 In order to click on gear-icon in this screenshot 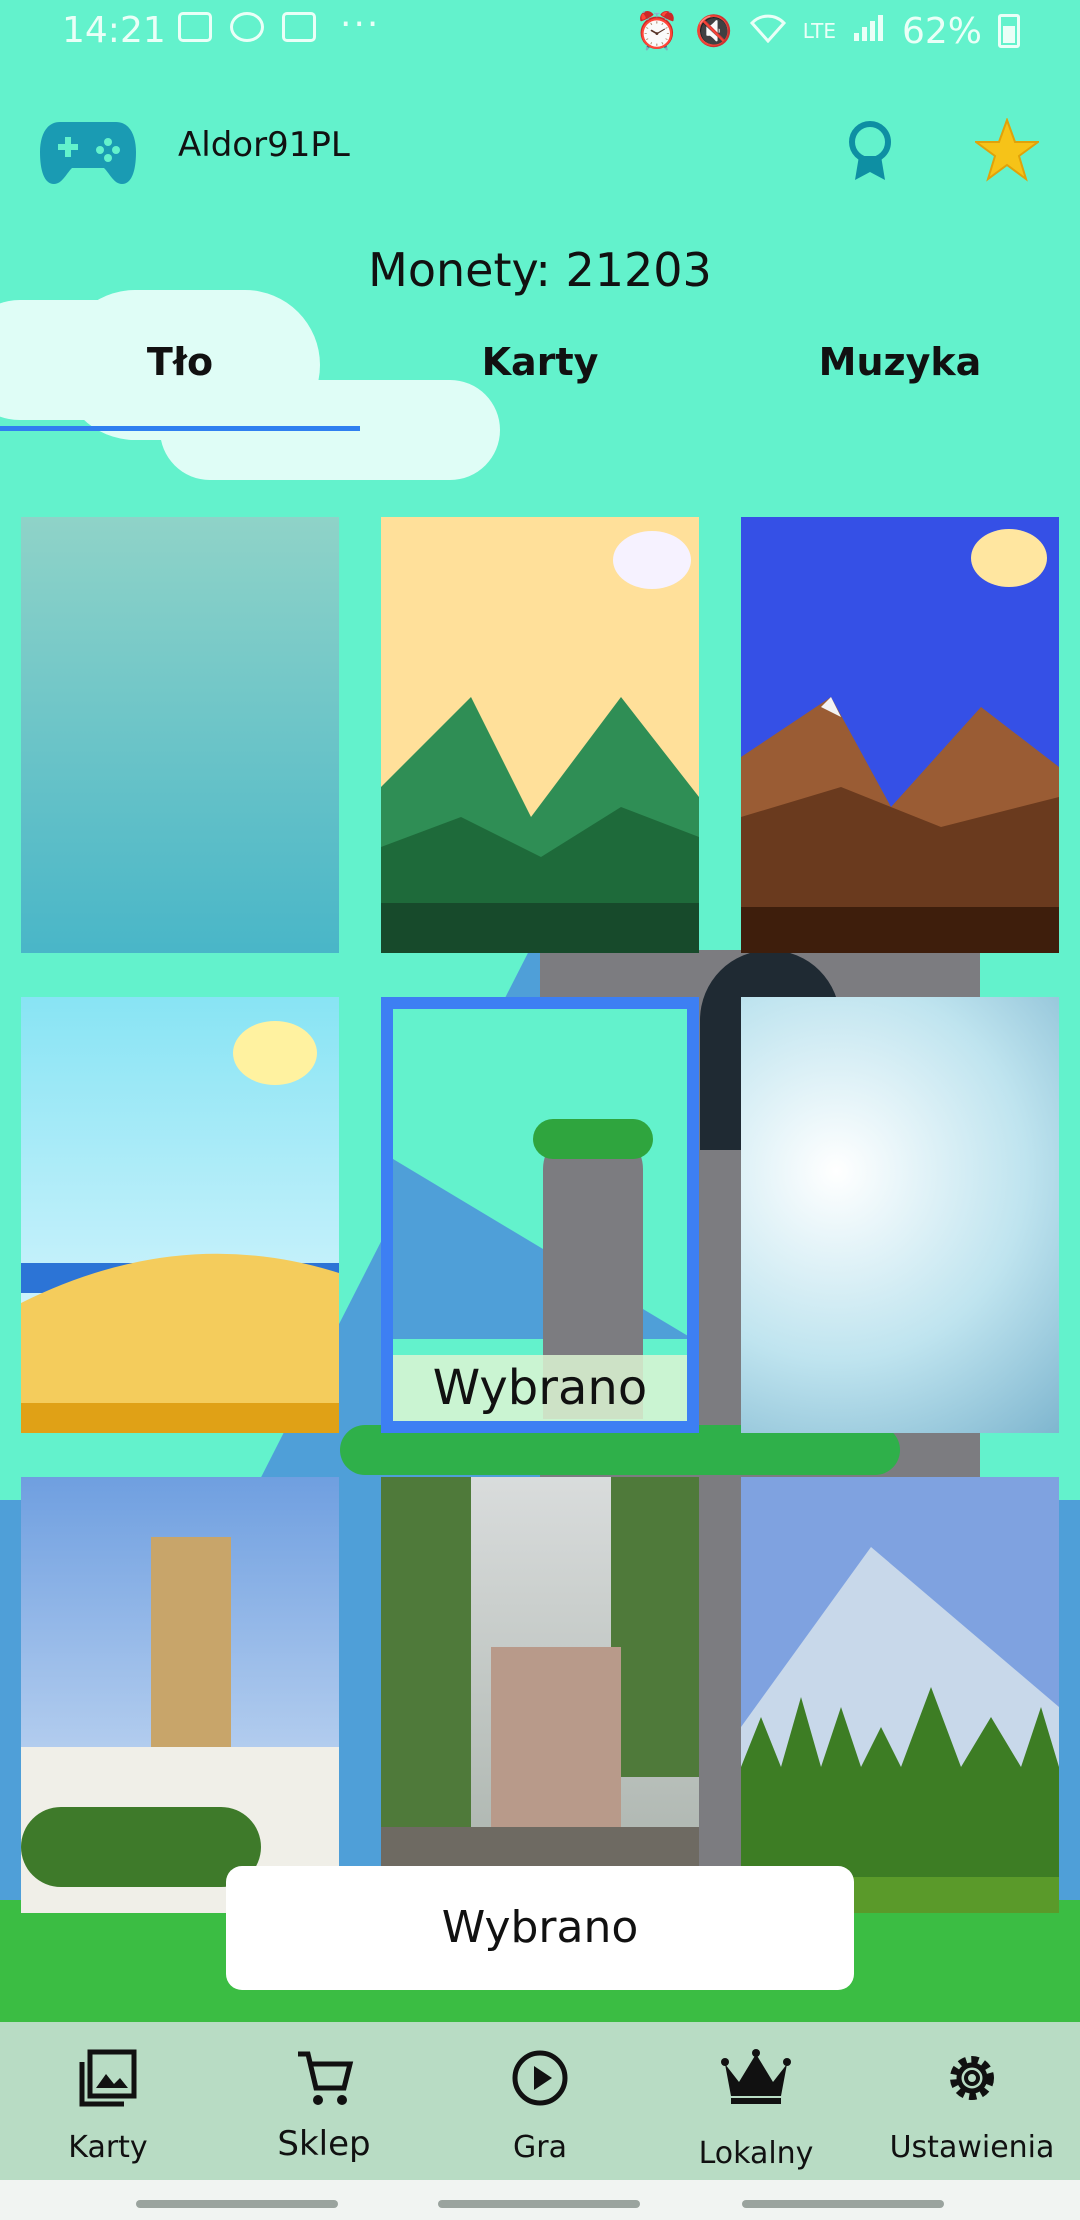, I will do `click(972, 2078)`.